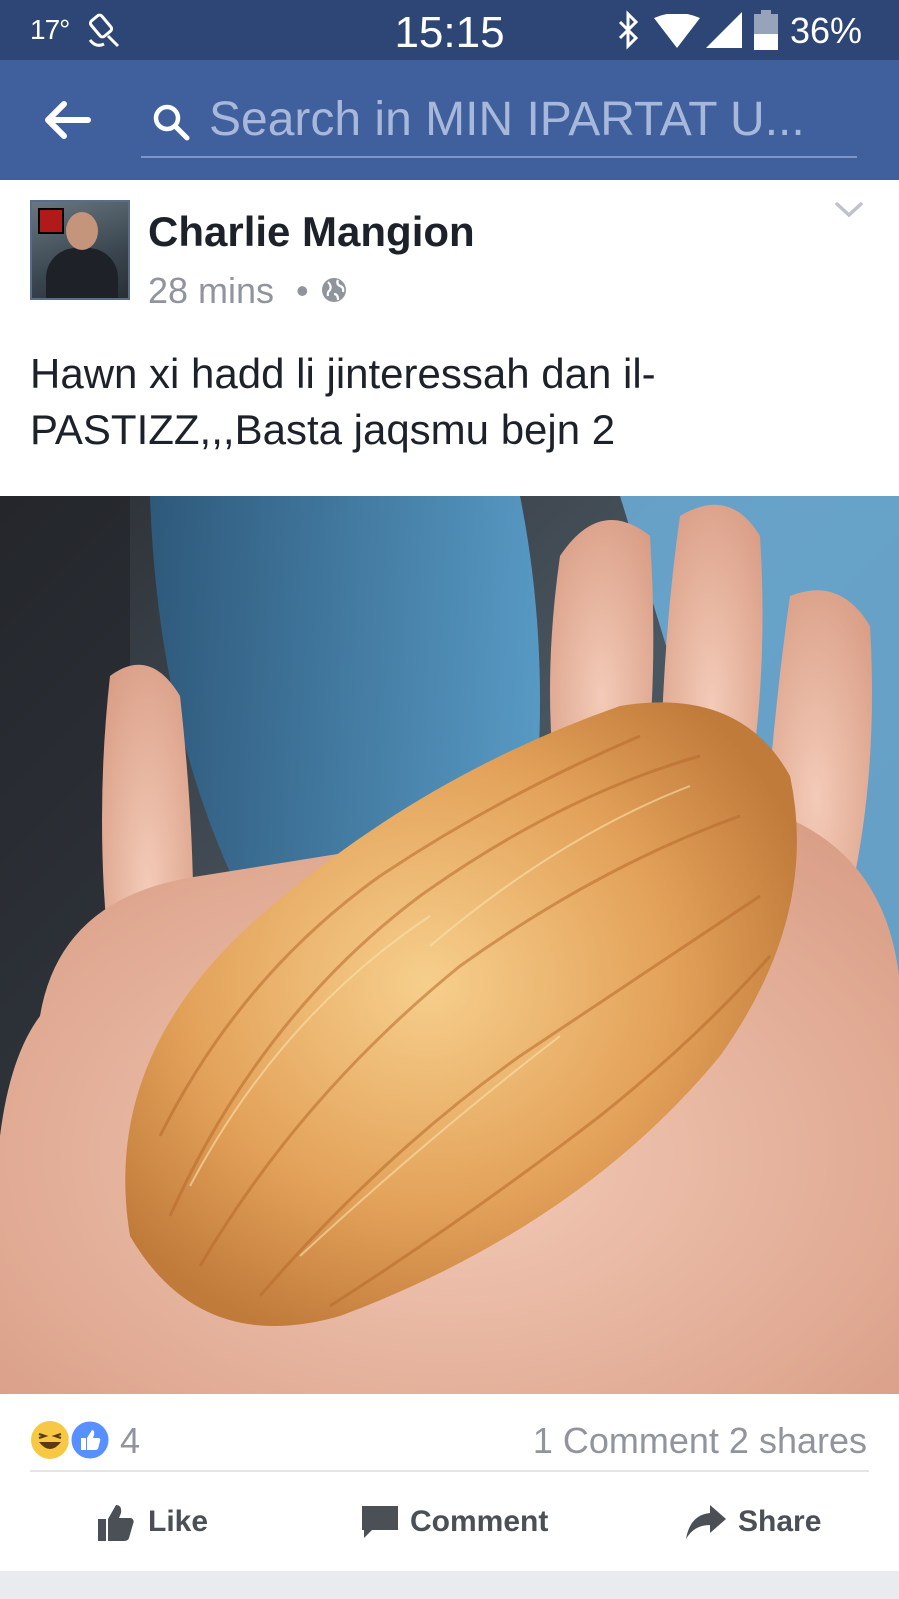 The height and width of the screenshot is (1599, 899). What do you see at coordinates (780, 1521) in the screenshot?
I see `share-label: Share` at bounding box center [780, 1521].